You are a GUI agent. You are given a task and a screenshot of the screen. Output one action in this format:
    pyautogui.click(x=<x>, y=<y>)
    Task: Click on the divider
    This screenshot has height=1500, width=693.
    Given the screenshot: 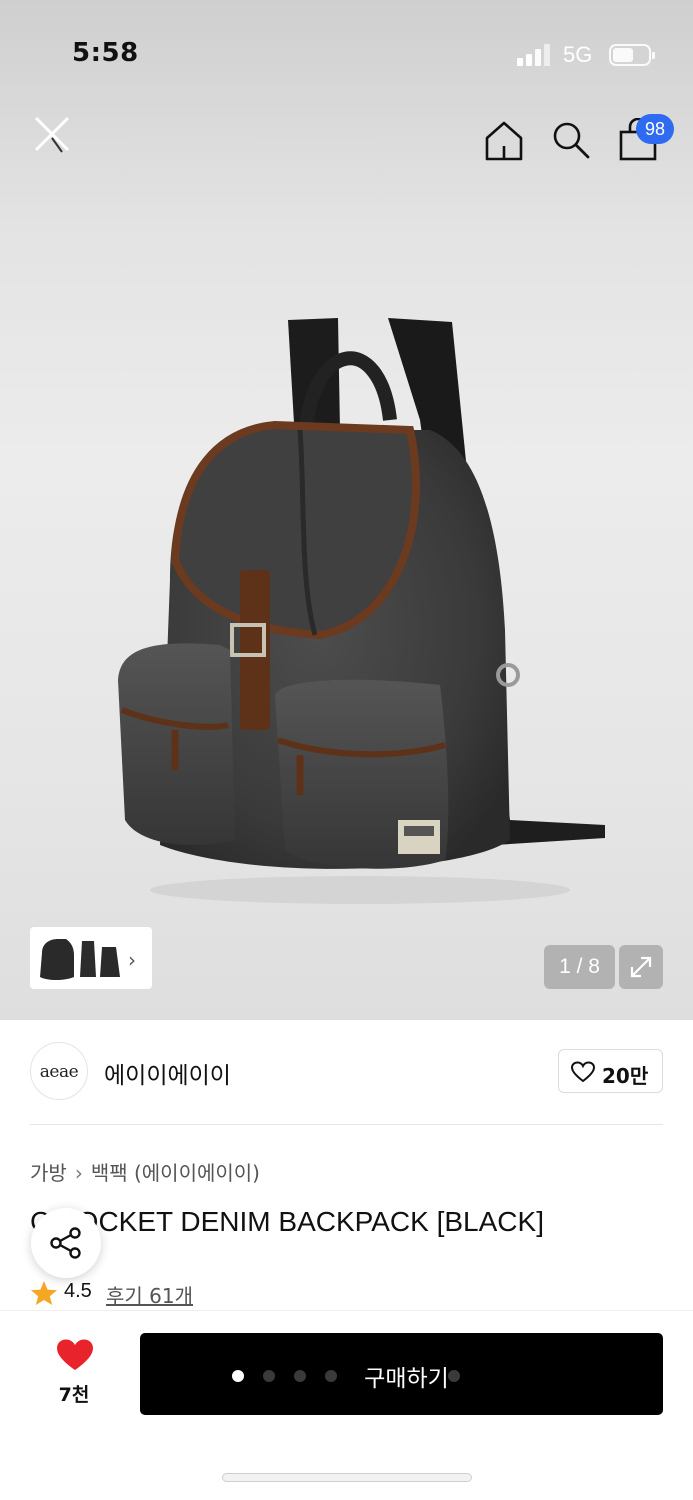 What is the action you would take?
    pyautogui.click(x=346, y=1124)
    